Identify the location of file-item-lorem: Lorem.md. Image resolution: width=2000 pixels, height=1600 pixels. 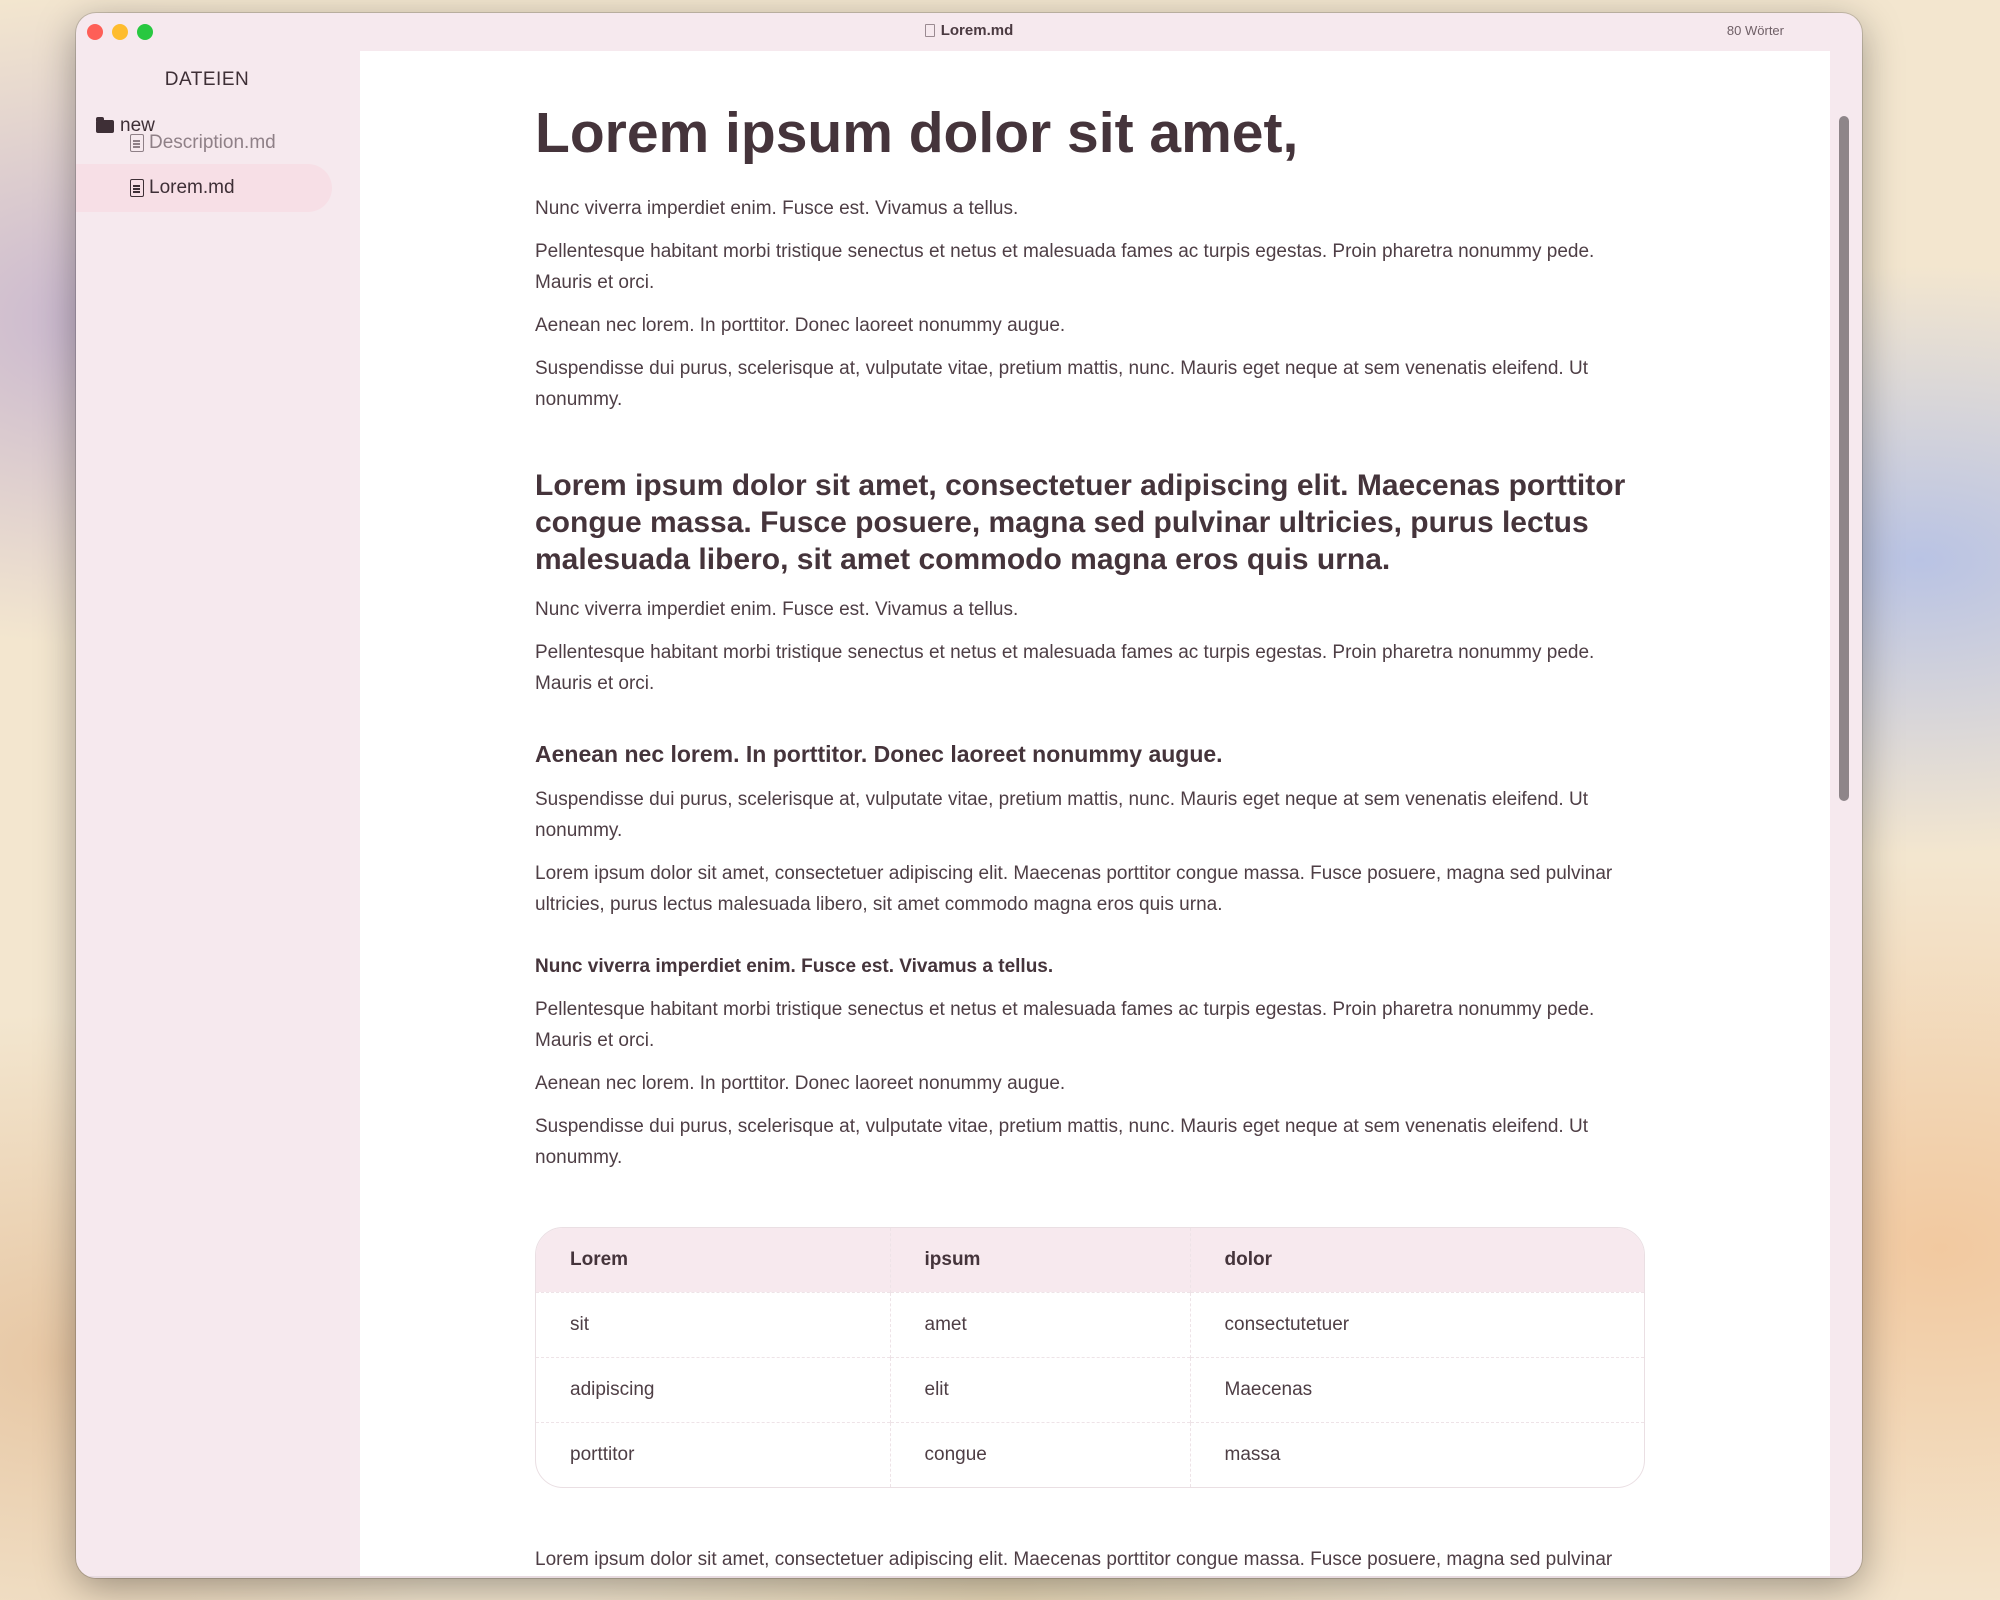
(204, 188).